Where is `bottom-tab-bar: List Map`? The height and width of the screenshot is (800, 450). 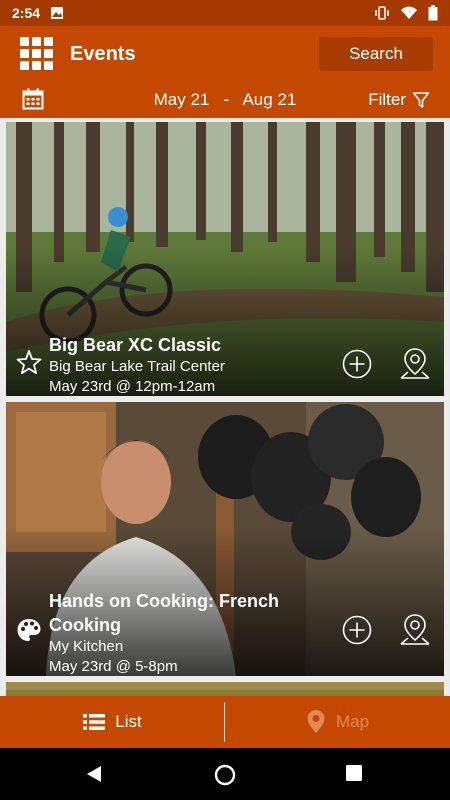 bottom-tab-bar: List Map is located at coordinates (225, 722).